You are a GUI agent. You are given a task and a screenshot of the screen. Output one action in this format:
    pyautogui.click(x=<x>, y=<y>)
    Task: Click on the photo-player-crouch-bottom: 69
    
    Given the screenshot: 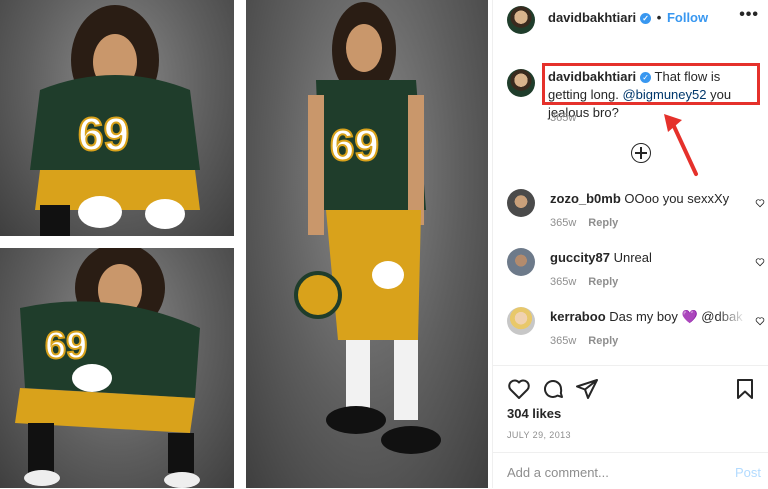 What is the action you would take?
    pyautogui.click(x=117, y=368)
    